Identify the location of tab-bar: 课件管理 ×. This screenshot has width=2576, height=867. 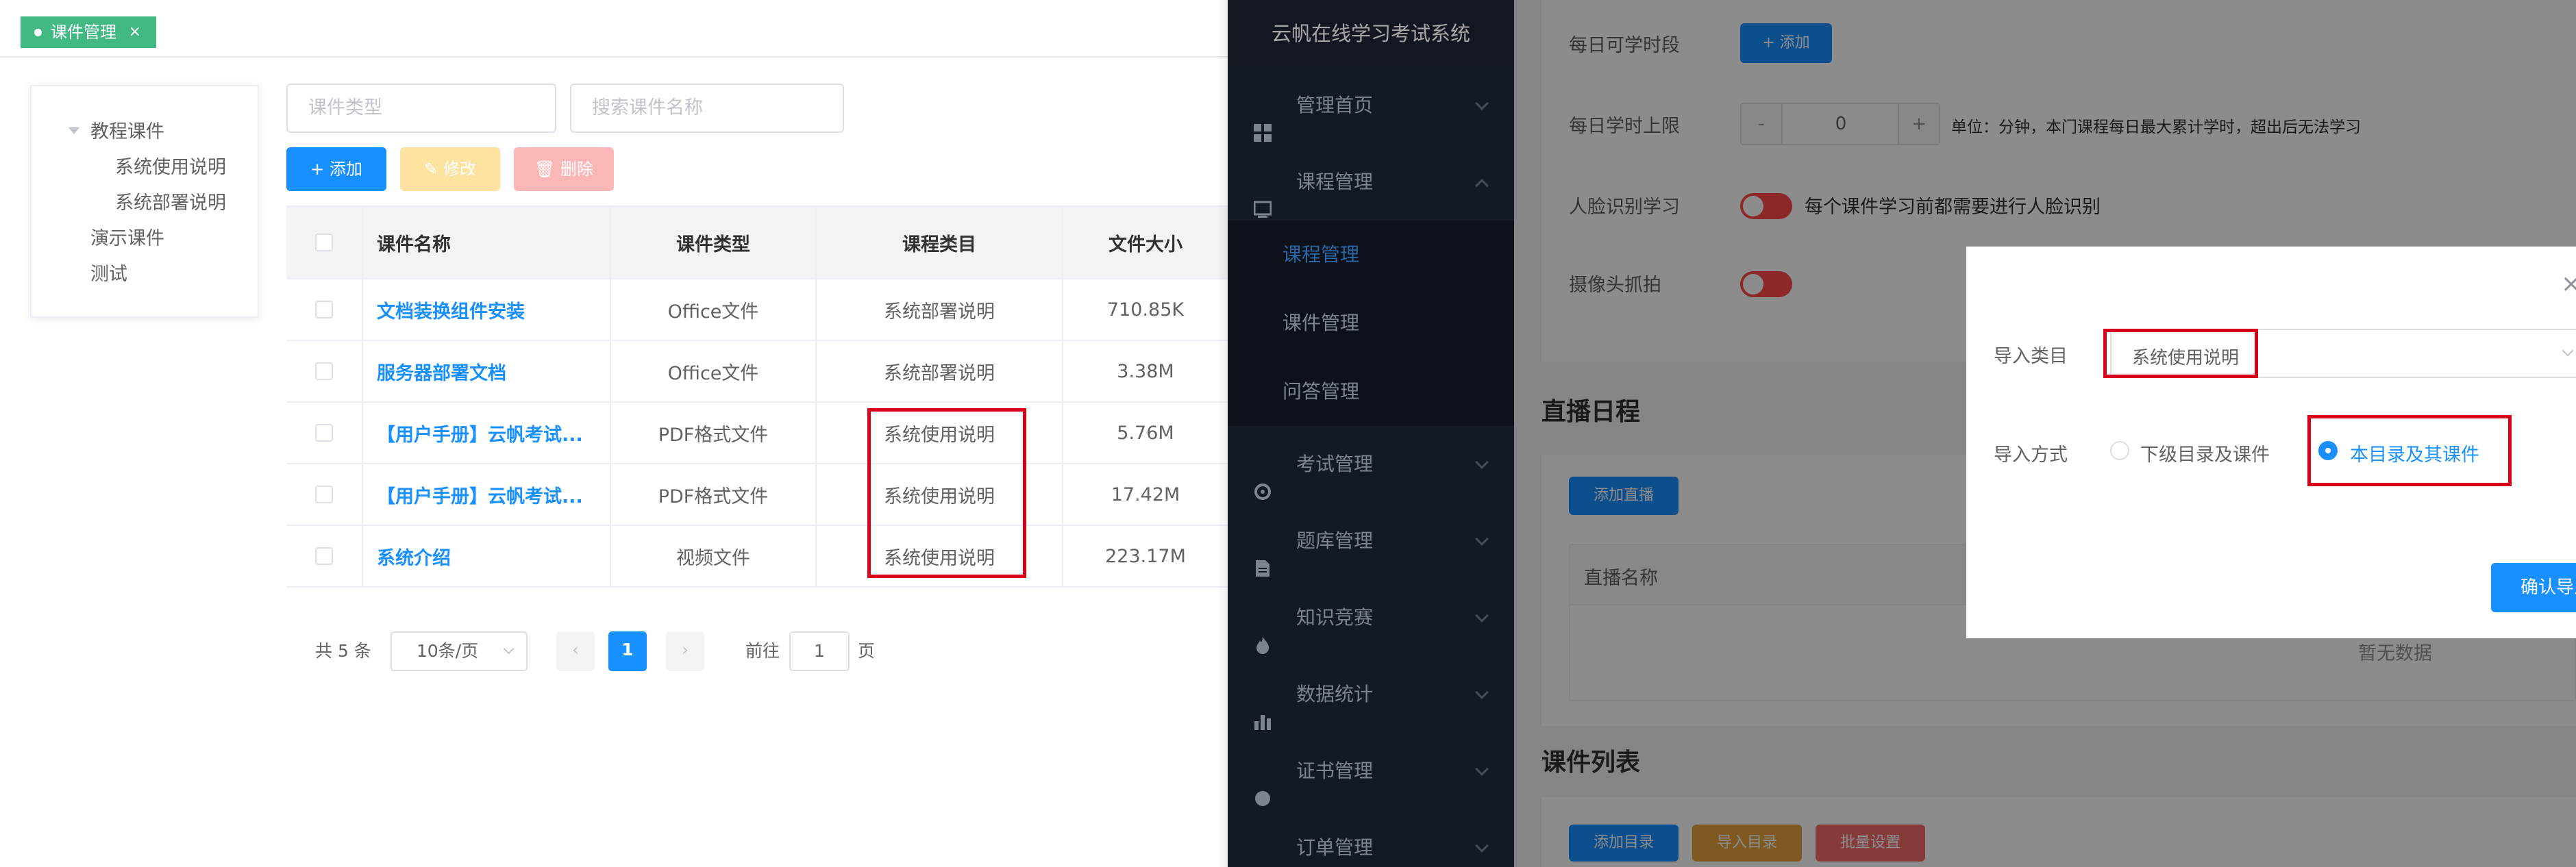
(614, 29).